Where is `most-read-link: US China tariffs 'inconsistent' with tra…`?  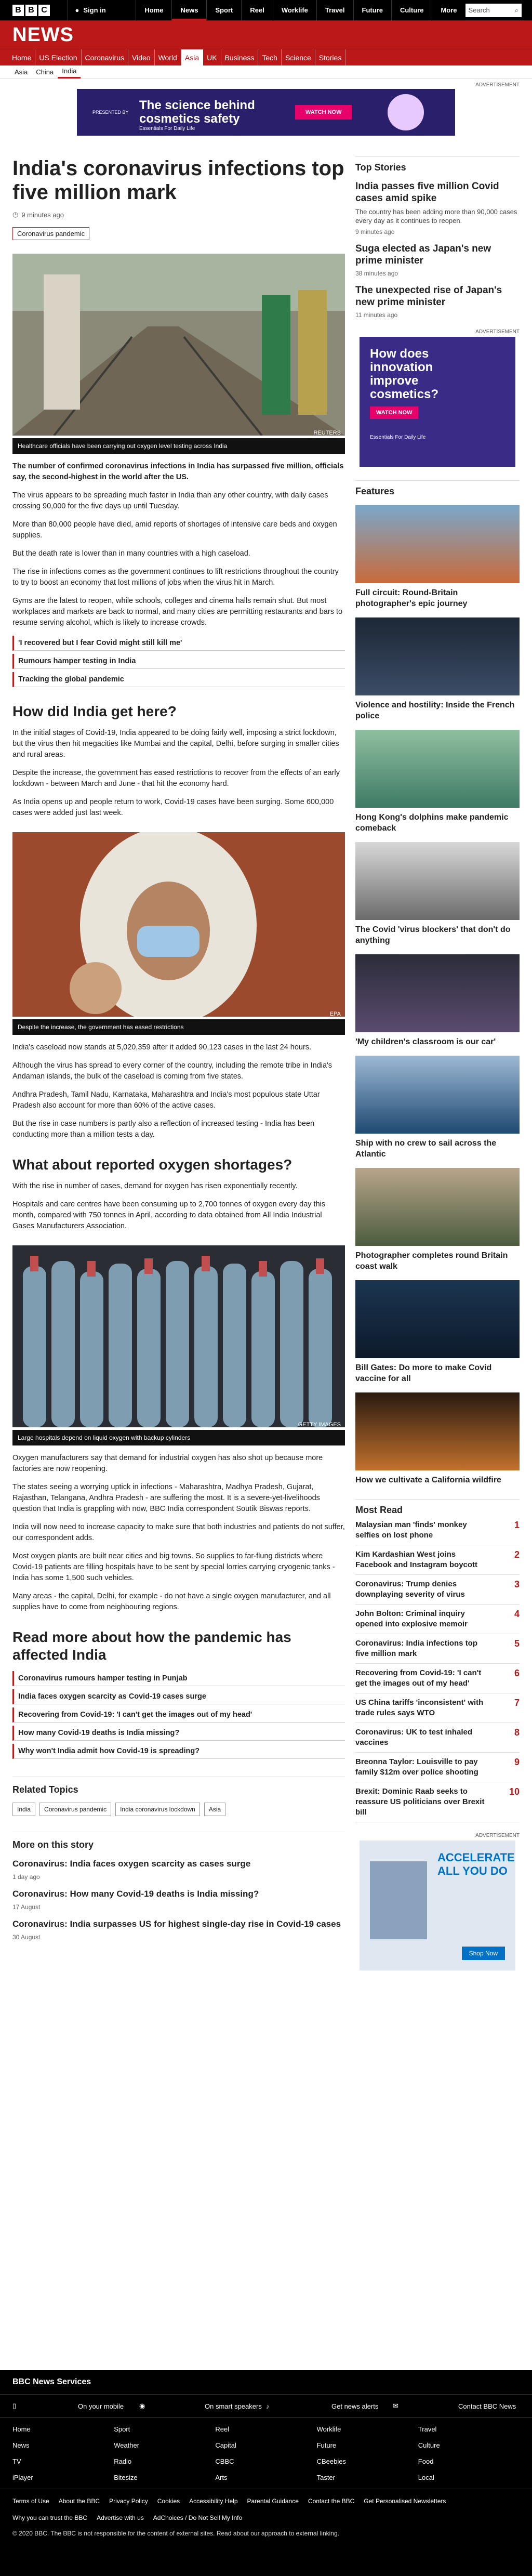 most-read-link: US China tariffs 'inconsistent' with tra… is located at coordinates (422, 1708).